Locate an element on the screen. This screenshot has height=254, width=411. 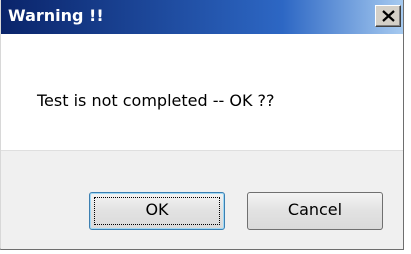
cancel-button-label: Cancel is located at coordinates (315, 209).